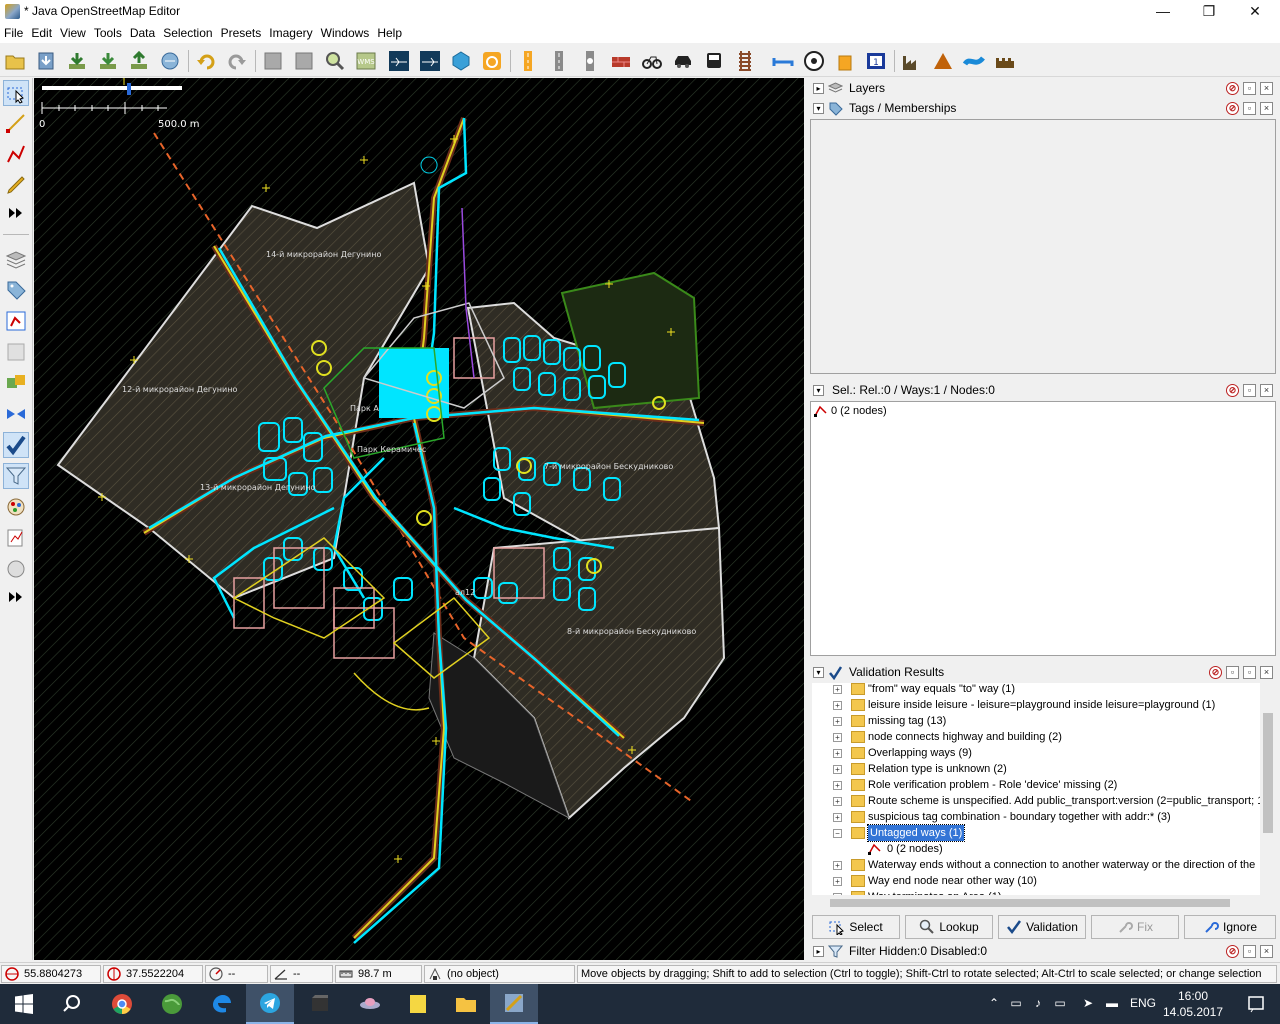 The width and height of the screenshot is (1280, 1024). I want to click on horizontal-scrollbar, so click(1036, 903).